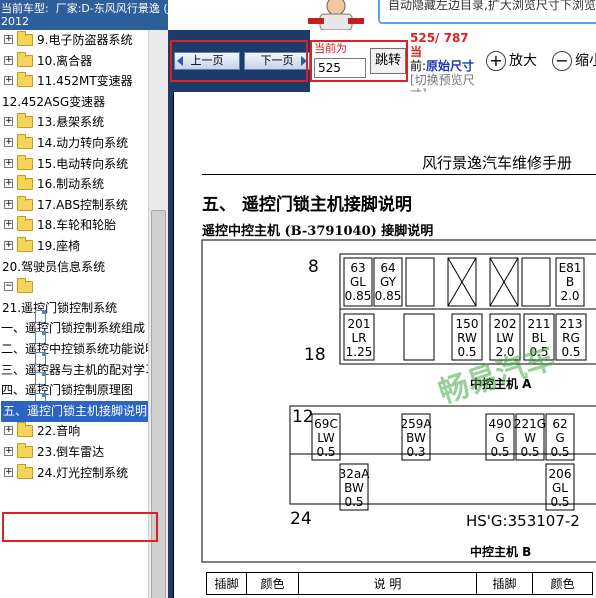 The height and width of the screenshot is (598, 596). Describe the element at coordinates (540, 61) in the screenshot. I see `zoom-controls: +放大 −缩小` at that location.